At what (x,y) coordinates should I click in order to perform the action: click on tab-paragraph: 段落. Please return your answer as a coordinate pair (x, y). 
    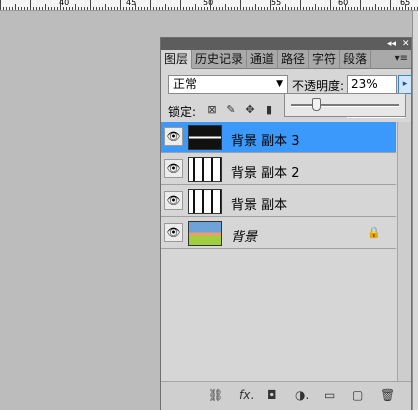
    Looking at the image, I should click on (356, 59).